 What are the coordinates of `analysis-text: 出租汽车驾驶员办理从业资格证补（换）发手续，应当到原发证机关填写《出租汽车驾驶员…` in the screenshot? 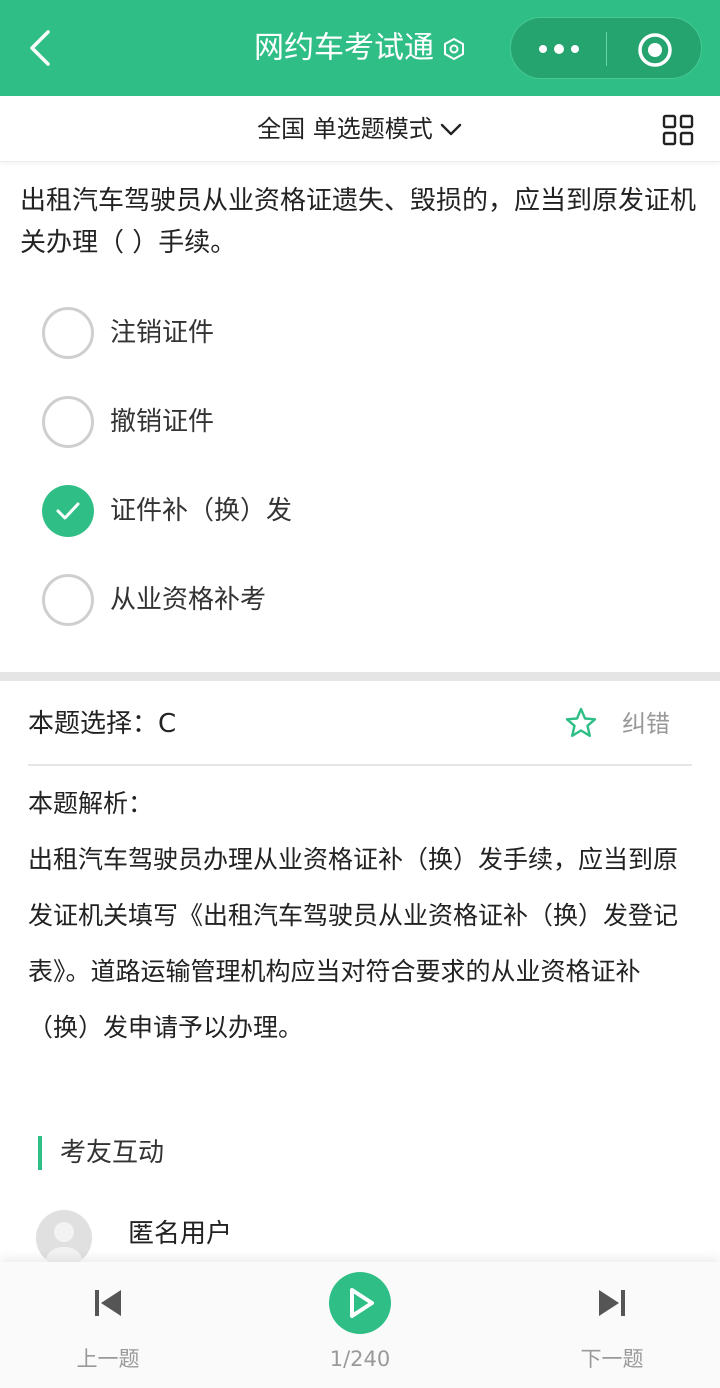 It's located at (353, 943).